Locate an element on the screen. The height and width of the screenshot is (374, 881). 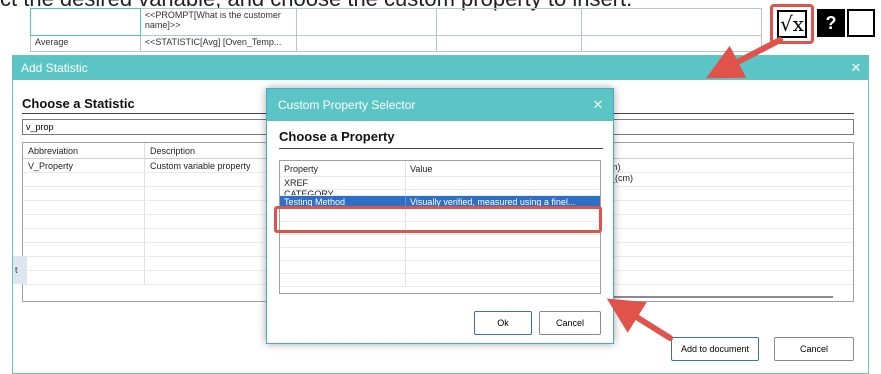
left-side-tab: t is located at coordinates (20, 270).